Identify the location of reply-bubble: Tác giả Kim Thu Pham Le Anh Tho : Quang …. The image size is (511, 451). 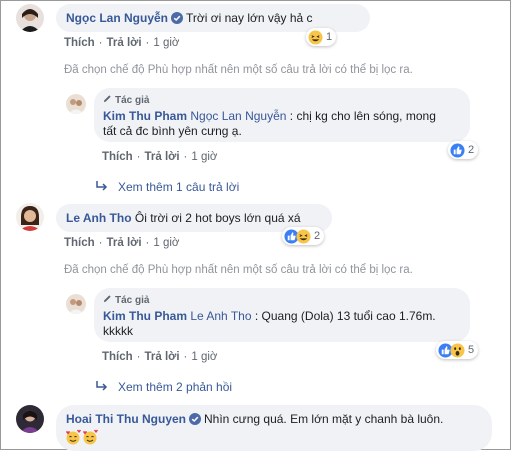
(282, 315).